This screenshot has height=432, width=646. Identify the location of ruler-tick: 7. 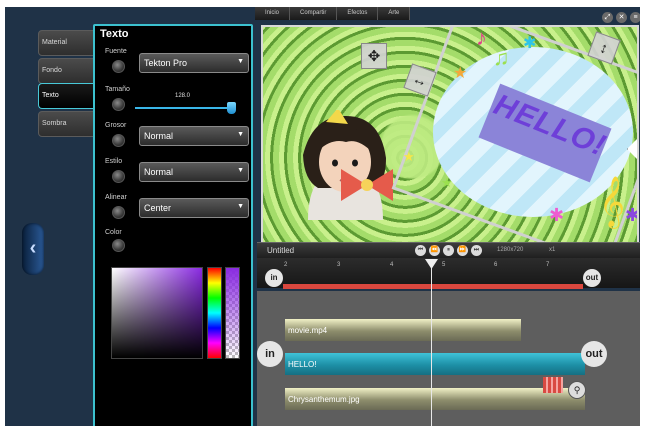
(548, 265).